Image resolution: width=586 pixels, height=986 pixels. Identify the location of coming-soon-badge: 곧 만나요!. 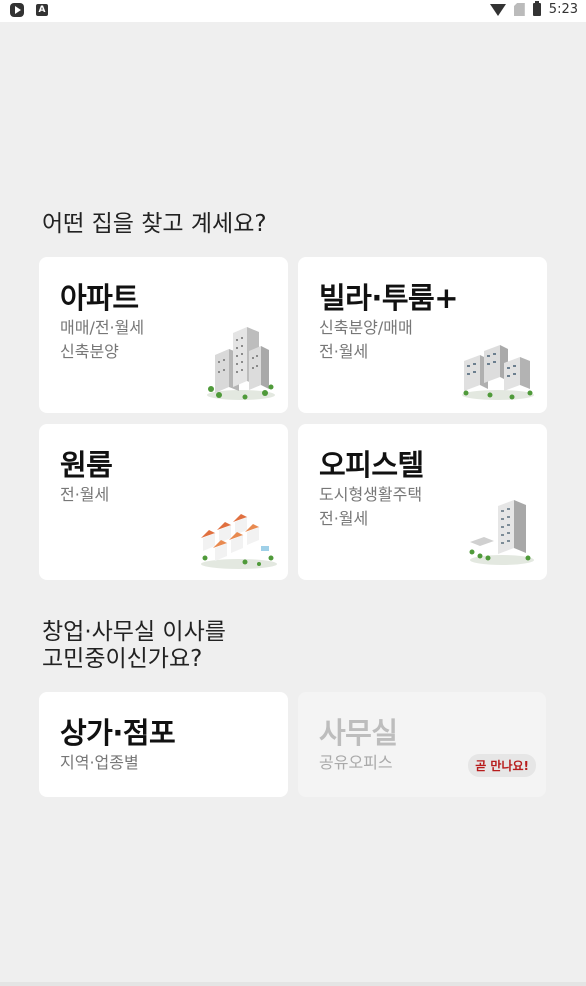
(502, 765).